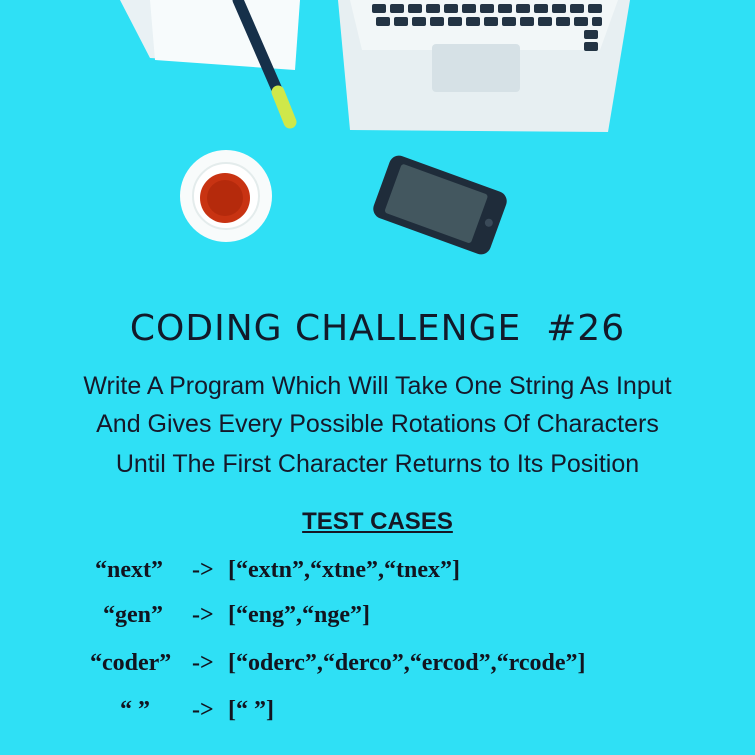 Image resolution: width=755 pixels, height=755 pixels. What do you see at coordinates (133, 615) in the screenshot?
I see `test-case-2-input: “gen”` at bounding box center [133, 615].